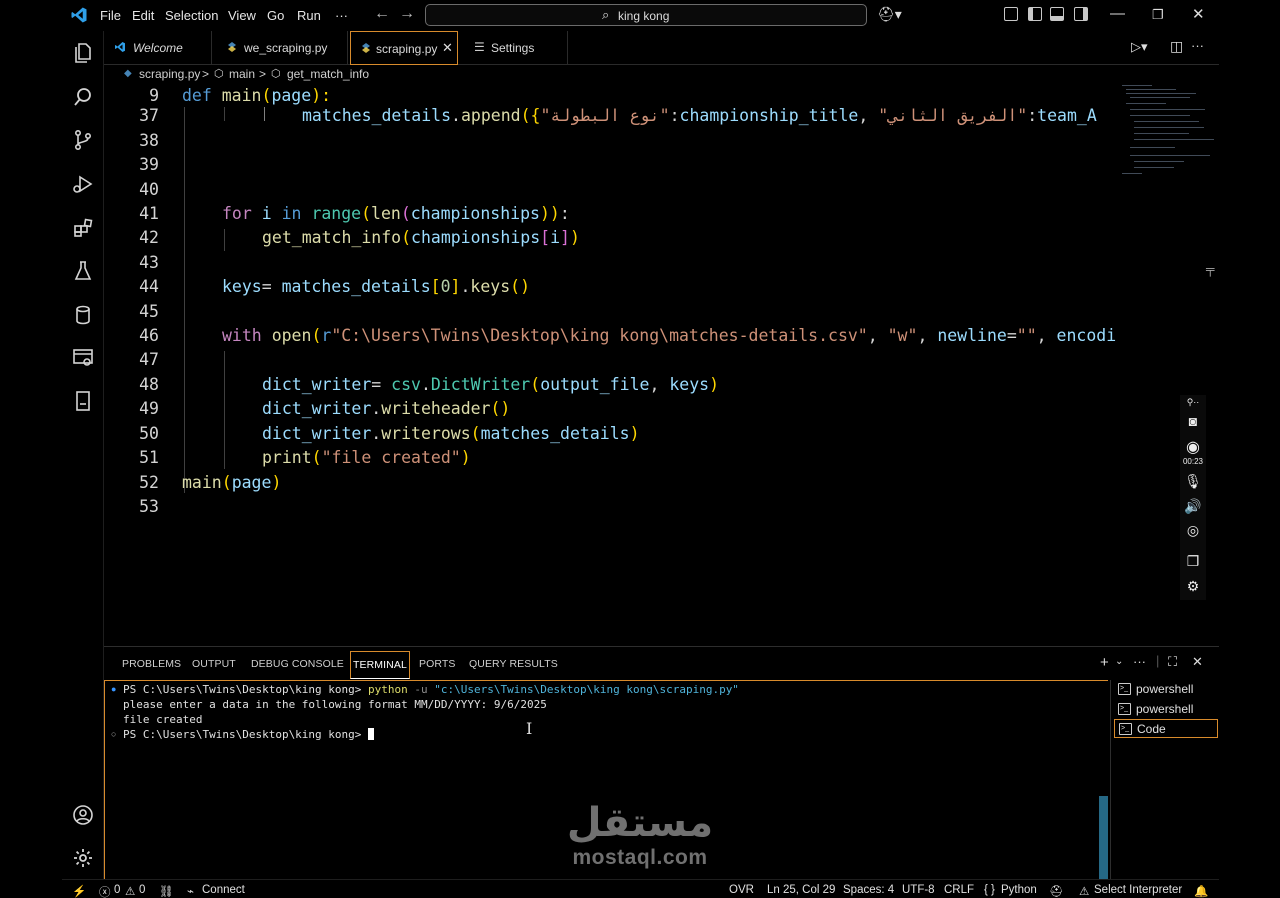 This screenshot has width=1280, height=898. What do you see at coordinates (242, 74) in the screenshot?
I see `breadcrumb-main: main` at bounding box center [242, 74].